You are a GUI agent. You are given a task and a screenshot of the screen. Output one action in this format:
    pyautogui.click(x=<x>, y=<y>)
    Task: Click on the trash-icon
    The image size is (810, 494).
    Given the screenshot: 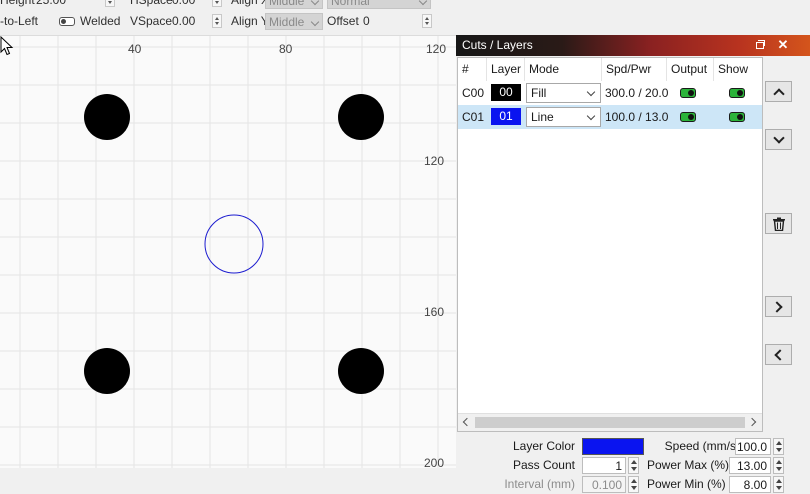 What is the action you would take?
    pyautogui.click(x=779, y=224)
    